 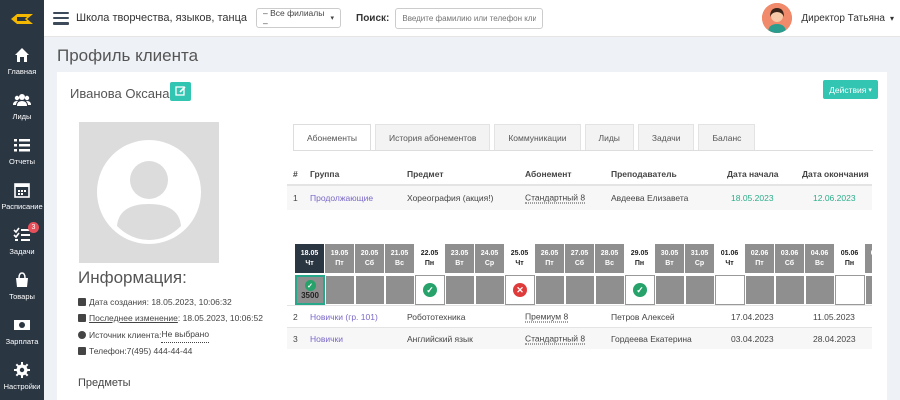 I want to click on calendar-day-header: 01.06 Чт, so click(x=730, y=258).